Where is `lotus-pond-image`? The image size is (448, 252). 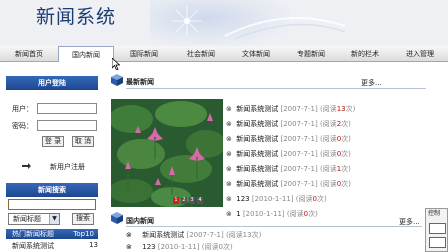 lotus-pond-image is located at coordinates (167, 153).